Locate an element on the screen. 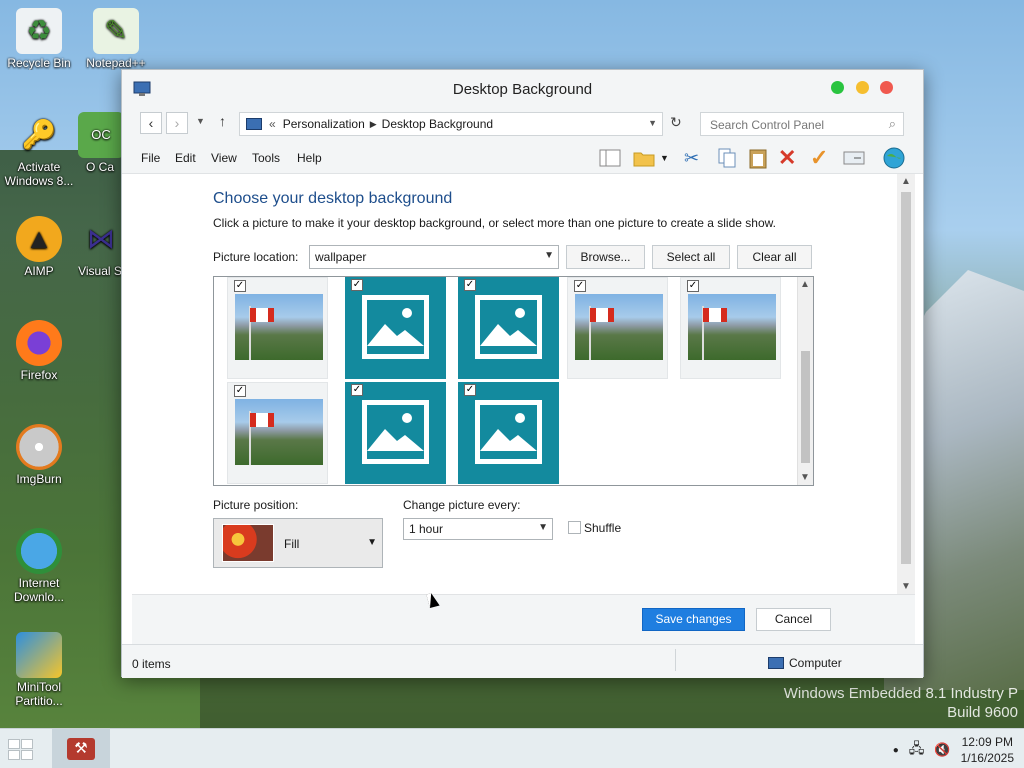 The width and height of the screenshot is (1024, 768). dropdown-arrow-icon: ▼ is located at coordinates (667, 158).